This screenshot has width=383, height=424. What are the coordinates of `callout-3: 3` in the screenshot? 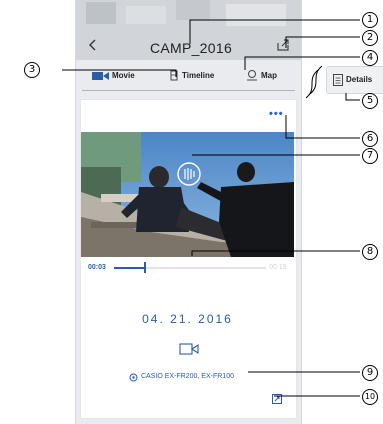 It's located at (32, 70).